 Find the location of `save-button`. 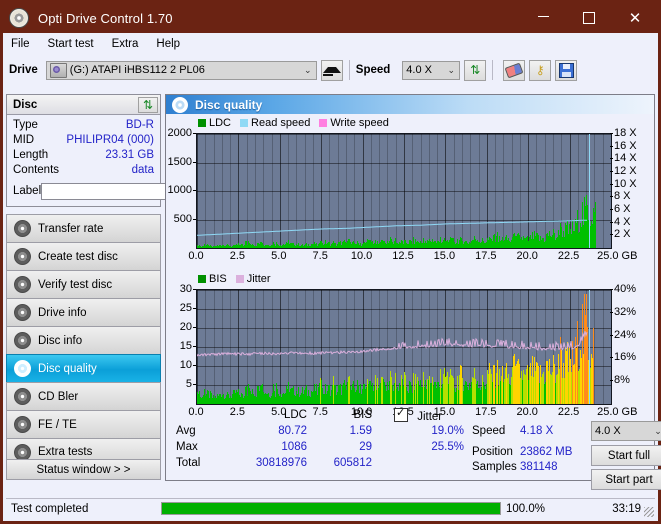

save-button is located at coordinates (566, 70).